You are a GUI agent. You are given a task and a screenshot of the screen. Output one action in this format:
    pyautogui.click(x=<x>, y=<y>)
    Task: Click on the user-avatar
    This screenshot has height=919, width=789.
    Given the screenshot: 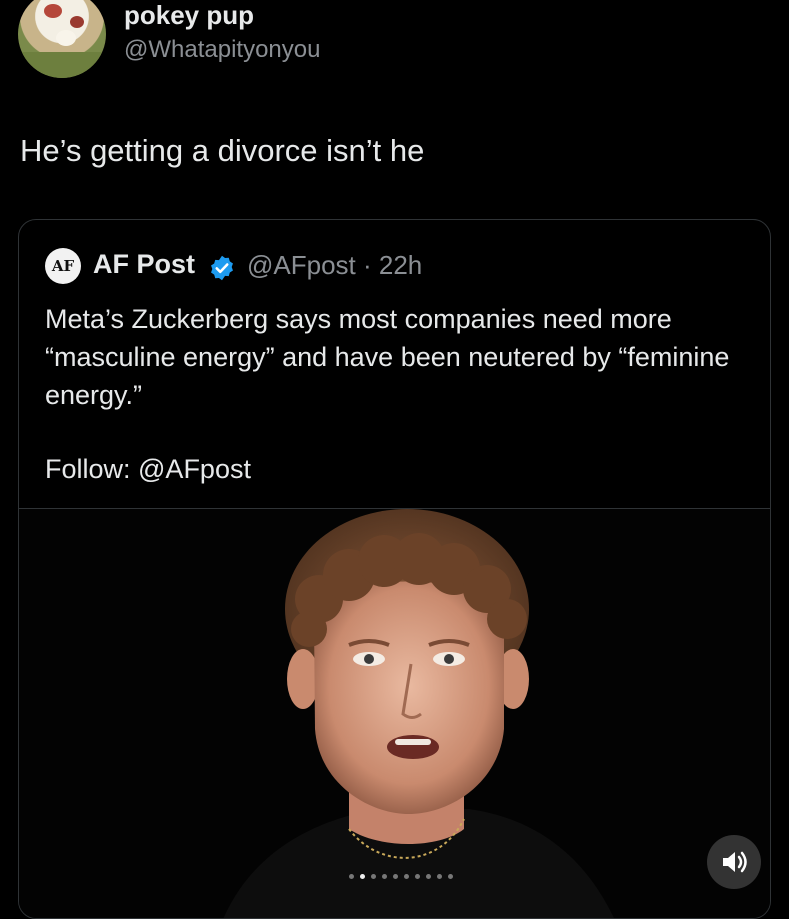 What is the action you would take?
    pyautogui.click(x=62, y=39)
    